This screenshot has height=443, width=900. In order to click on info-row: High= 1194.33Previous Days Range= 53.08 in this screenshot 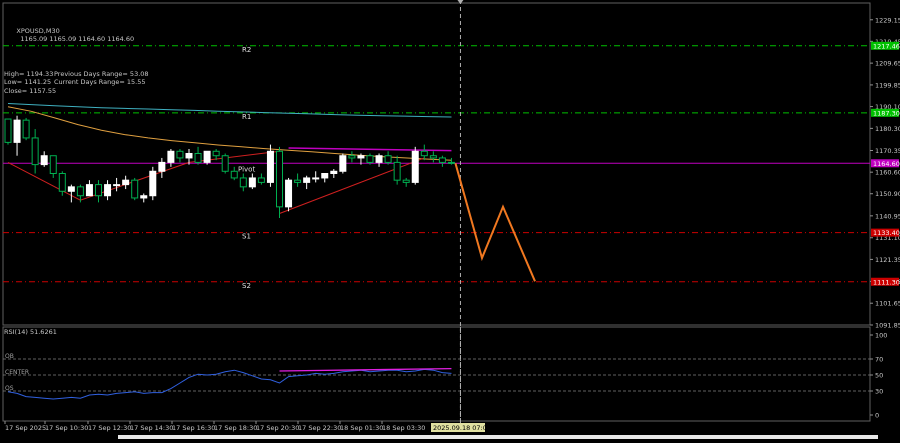, I will do `click(76, 74)`.